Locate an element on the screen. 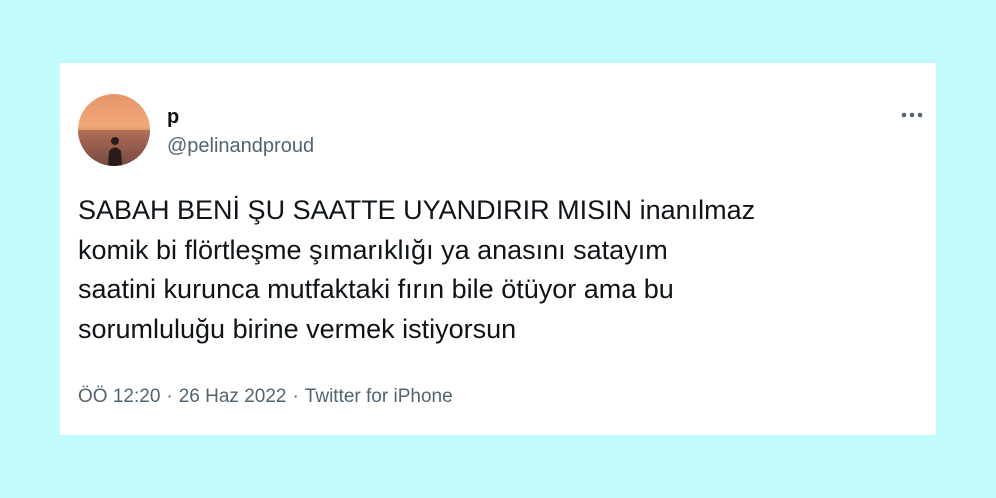 The height and width of the screenshot is (498, 996). tweet-date: 26 Haz 2022 is located at coordinates (233, 396).